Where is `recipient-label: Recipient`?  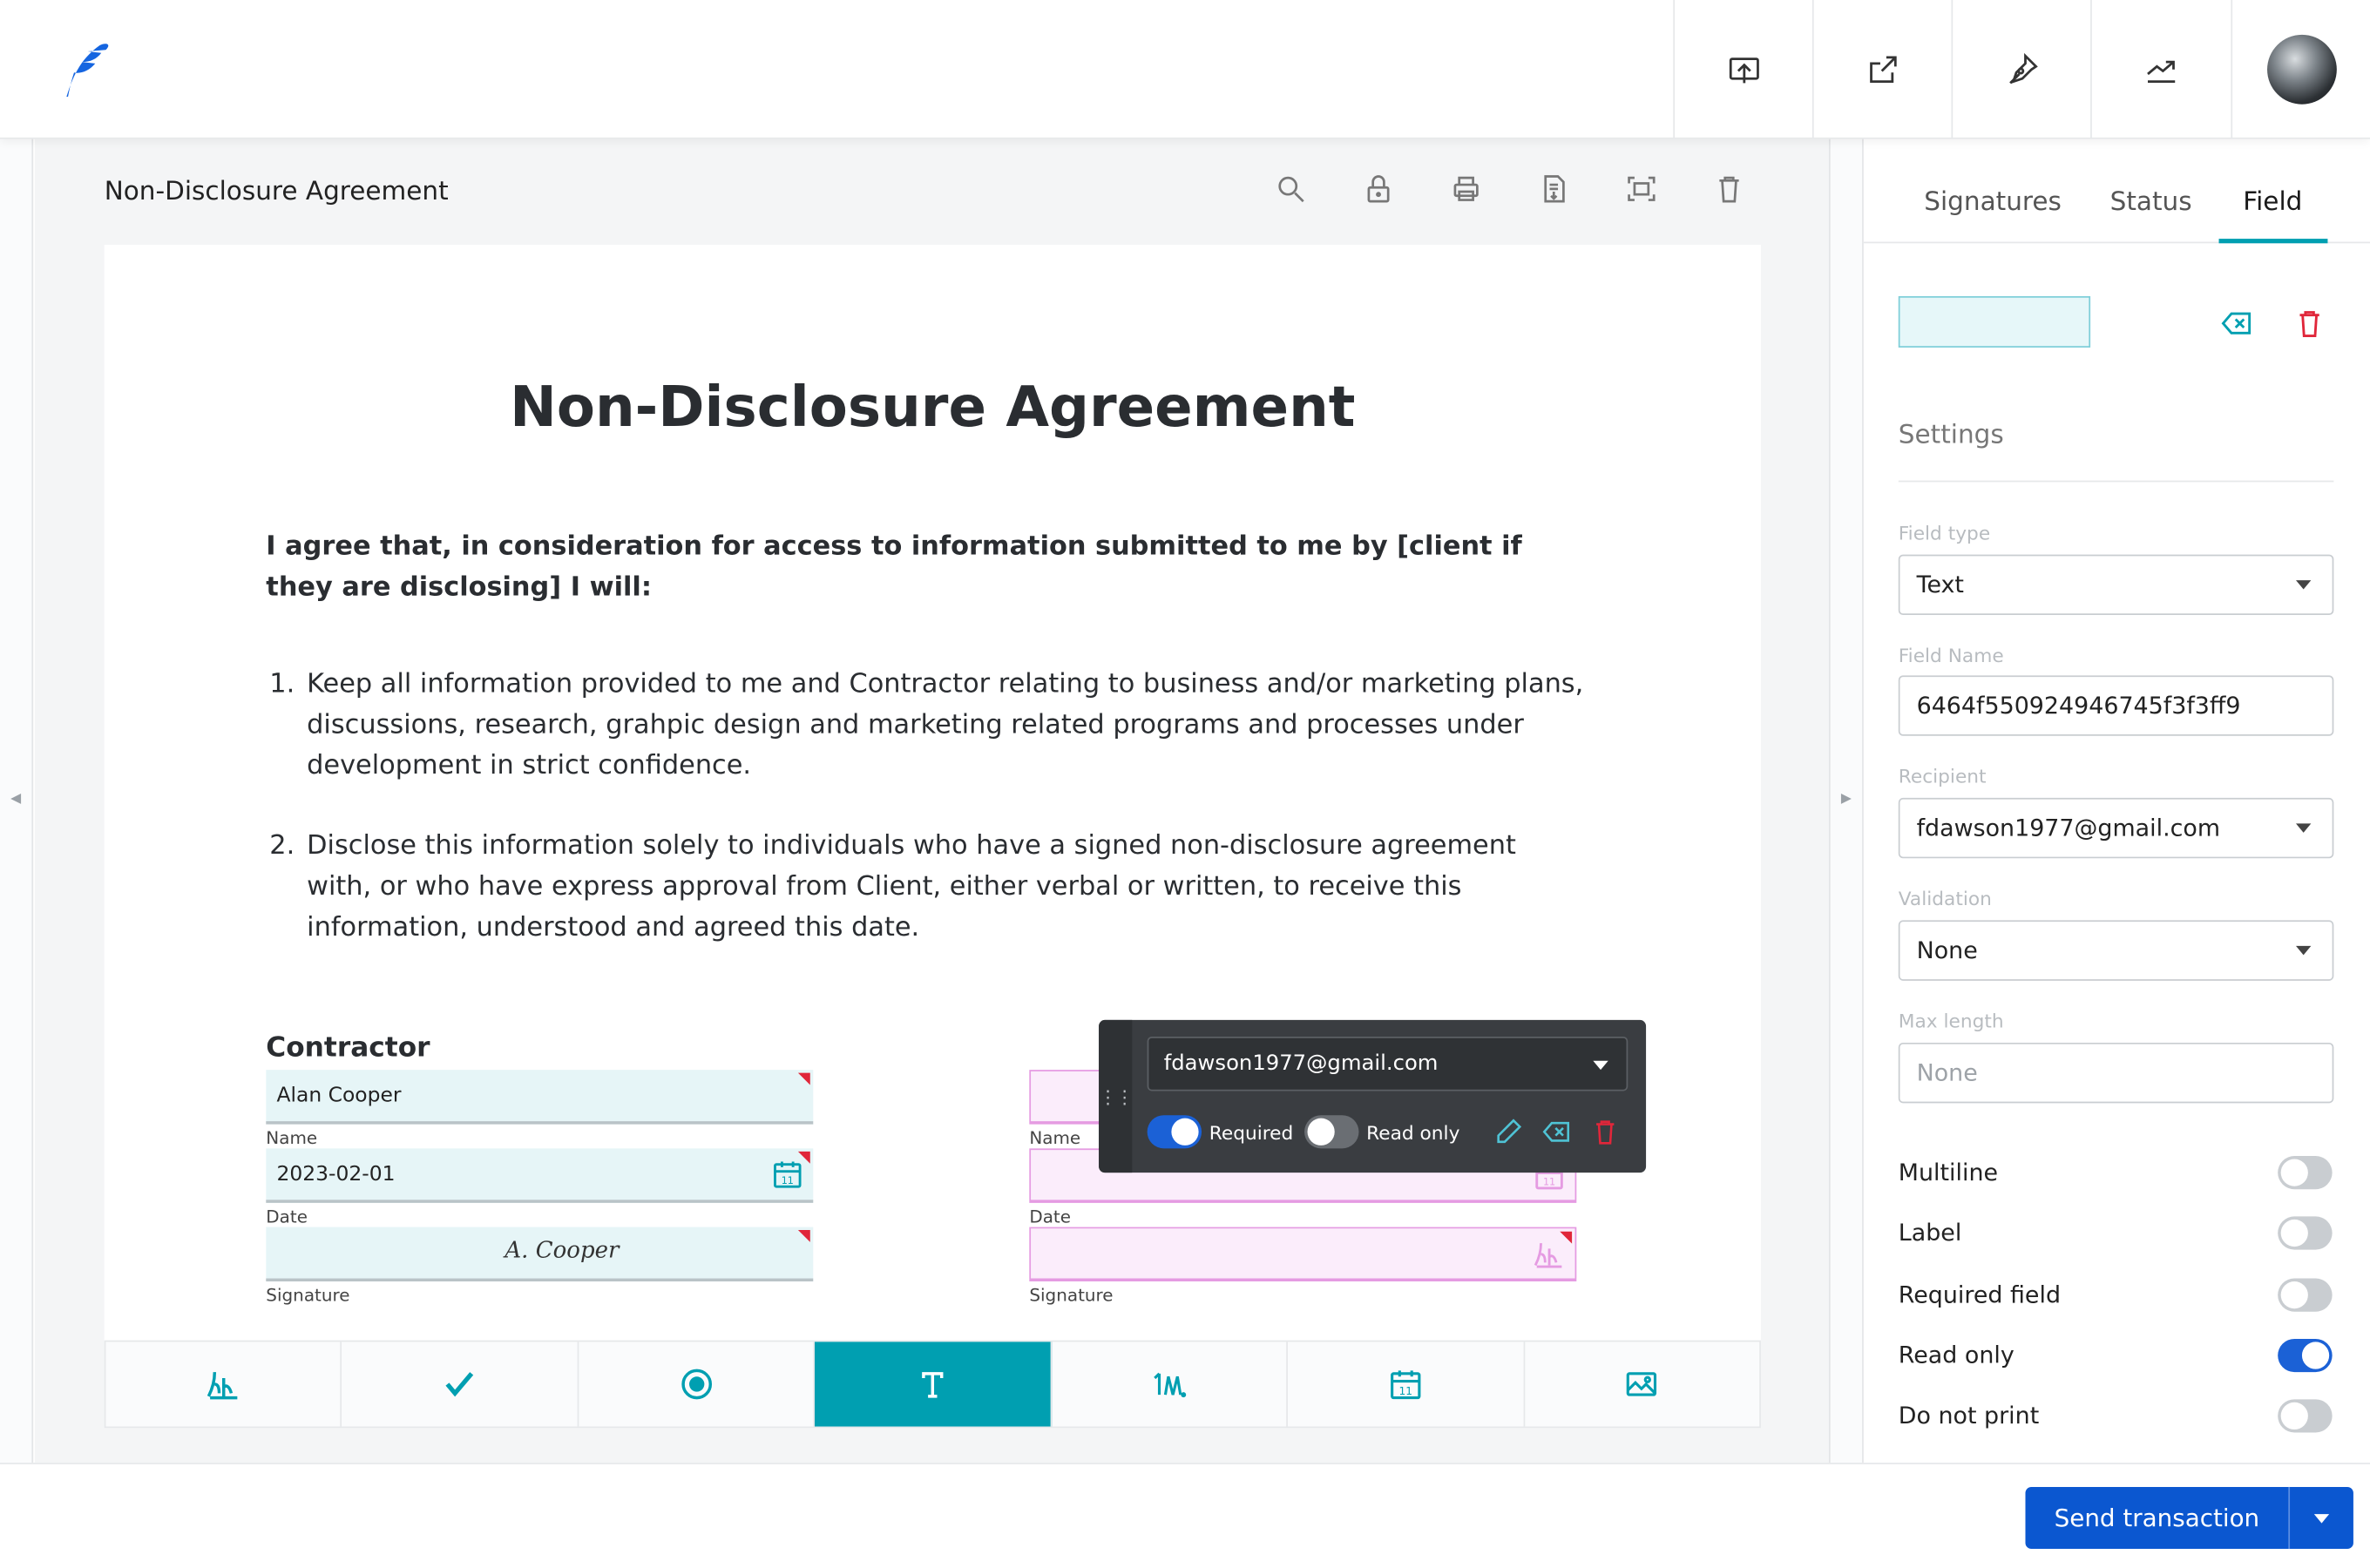 recipient-label: Recipient is located at coordinates (1942, 775).